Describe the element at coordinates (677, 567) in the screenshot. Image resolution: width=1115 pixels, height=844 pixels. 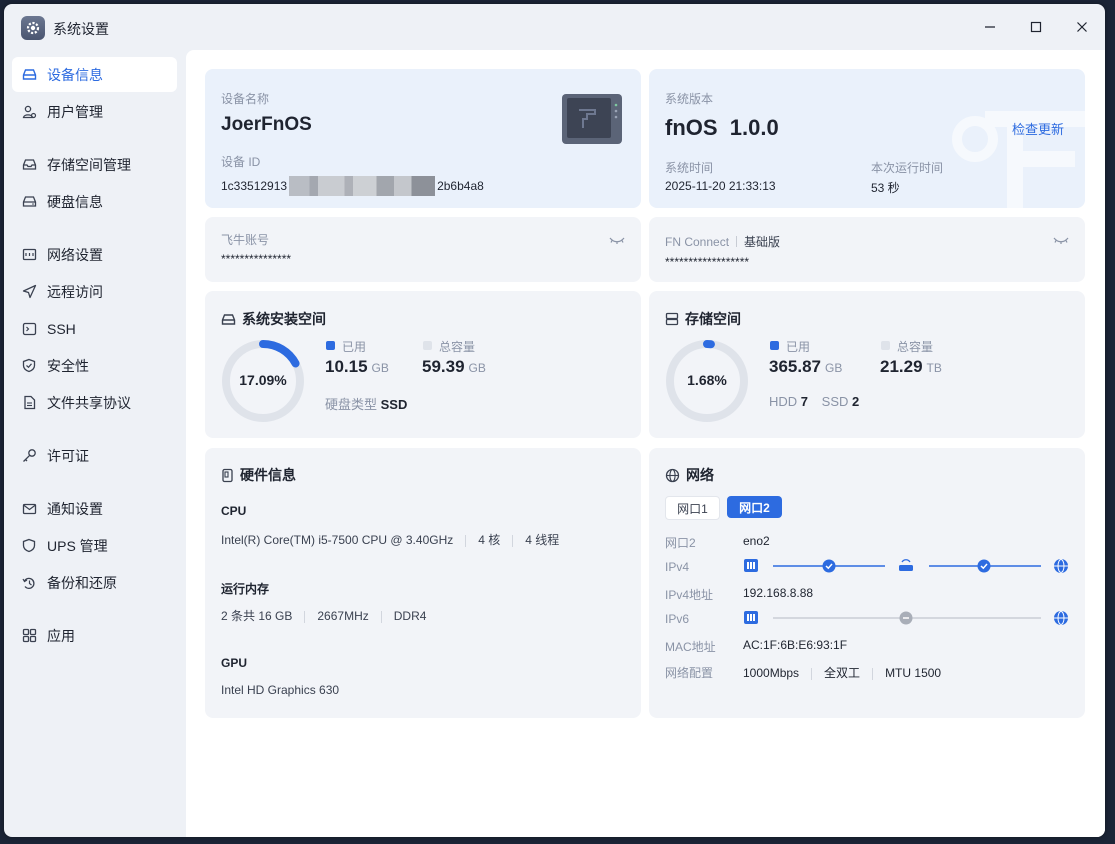
I see `ipv4-label: IPv4` at that location.